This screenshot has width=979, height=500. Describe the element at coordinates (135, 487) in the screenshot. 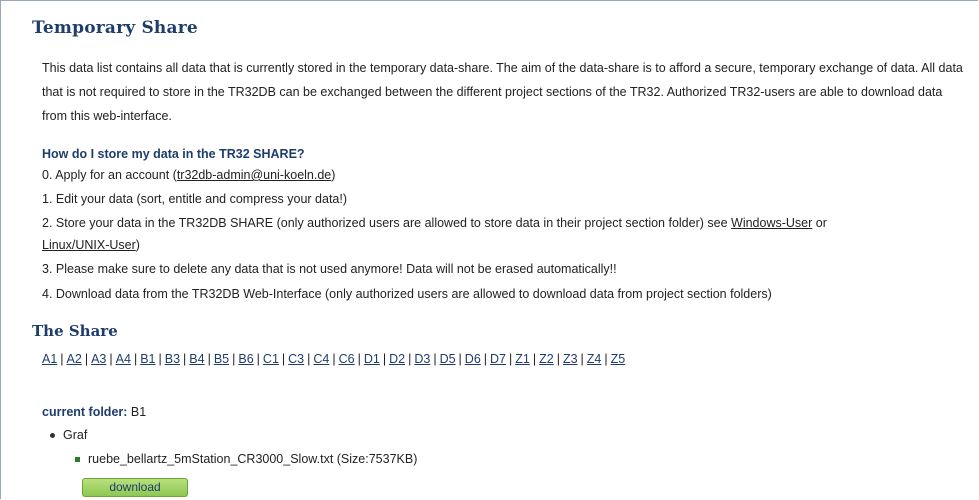

I see `download-button: download` at that location.